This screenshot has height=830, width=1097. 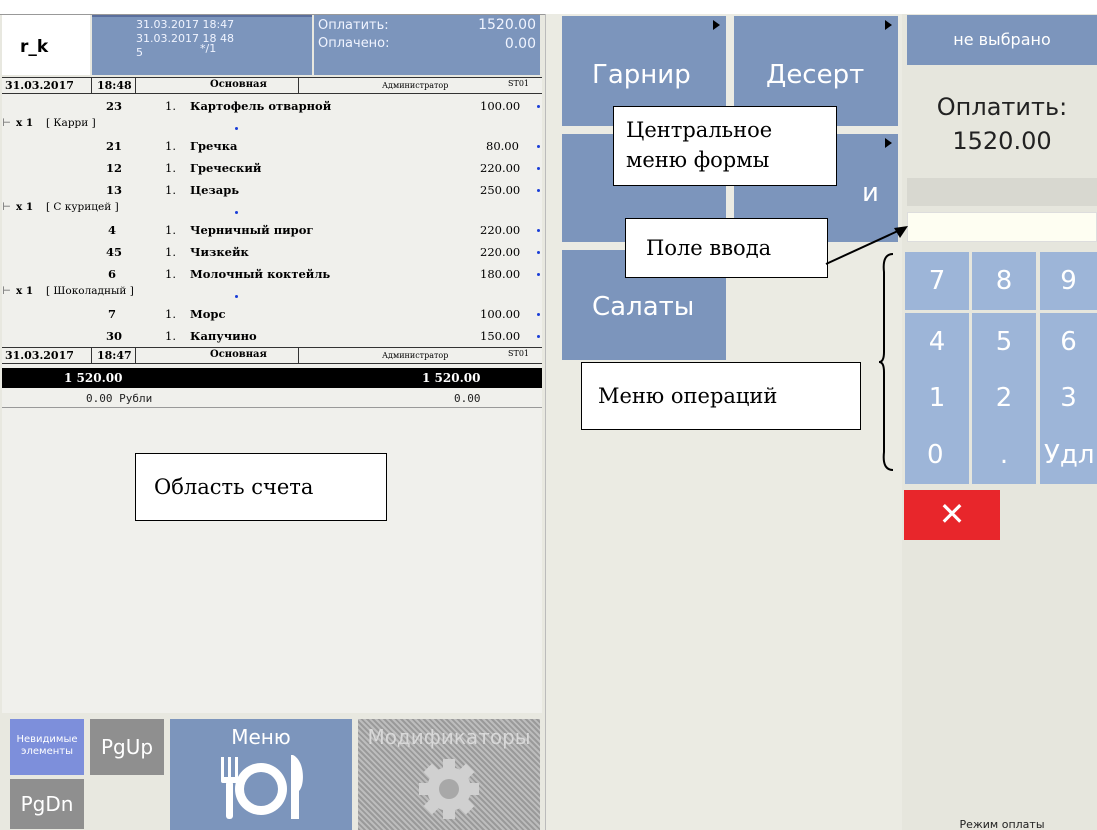 I want to click on receipt-modifier: ⊢ x 1[ С курицей ], so click(x=272, y=208).